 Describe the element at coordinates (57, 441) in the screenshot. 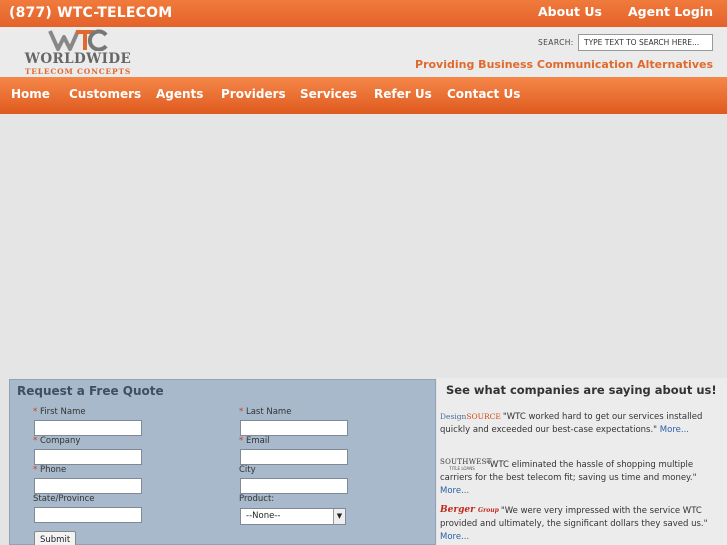

I see `company-label: * Company` at that location.